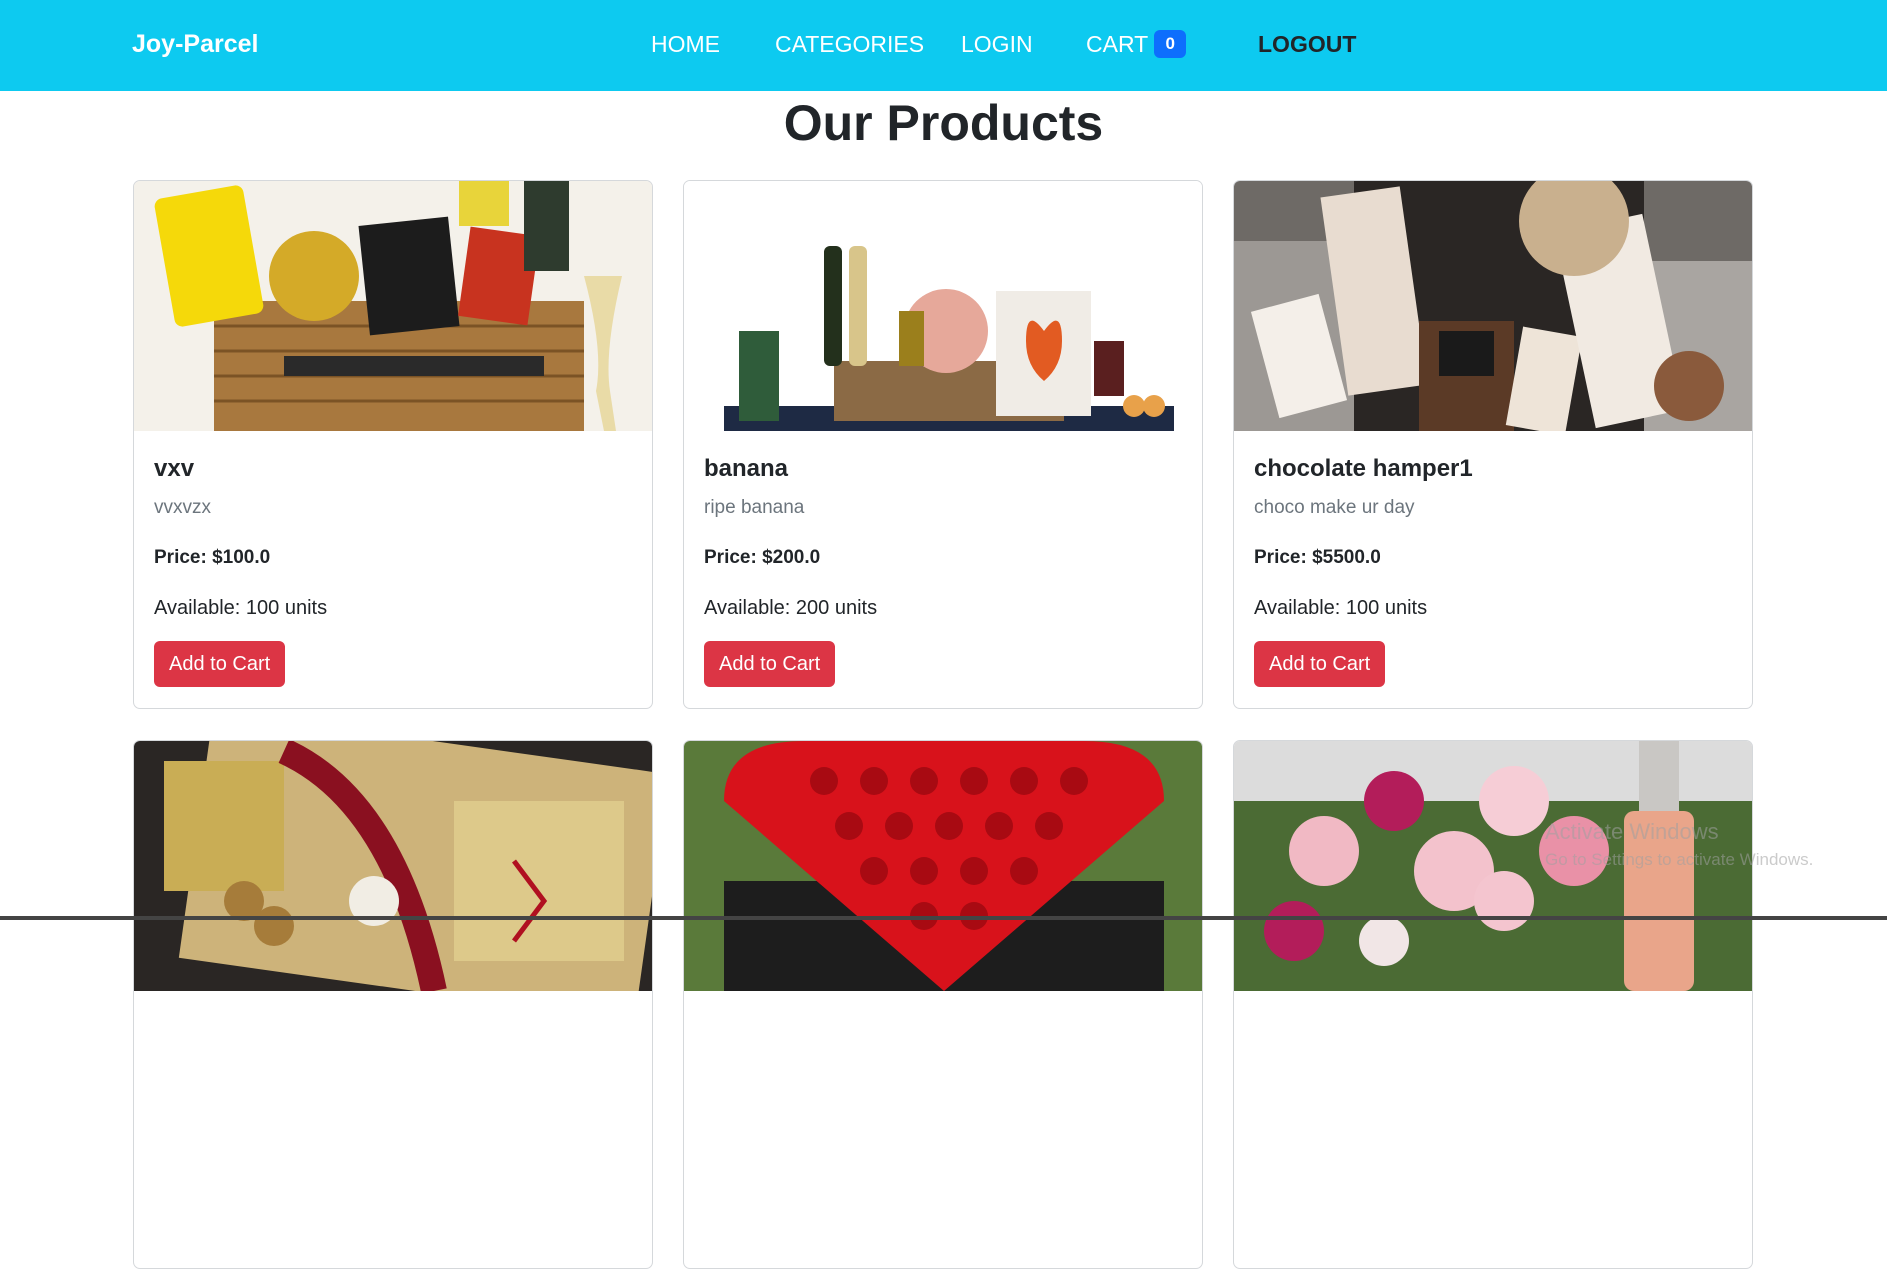 The height and width of the screenshot is (1269, 1887). What do you see at coordinates (1117, 44) in the screenshot?
I see `cart-label: CART` at bounding box center [1117, 44].